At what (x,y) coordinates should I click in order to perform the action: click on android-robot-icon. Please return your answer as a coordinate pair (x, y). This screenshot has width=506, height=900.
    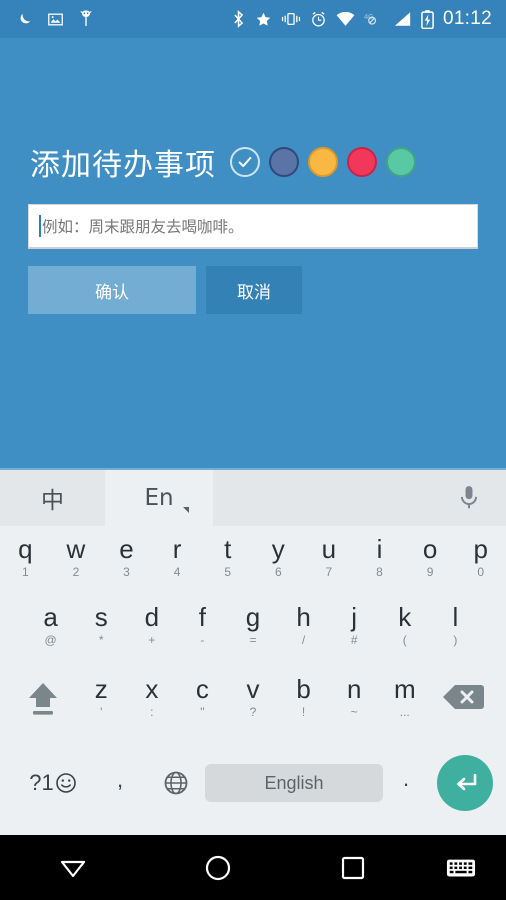
    Looking at the image, I should click on (86, 19).